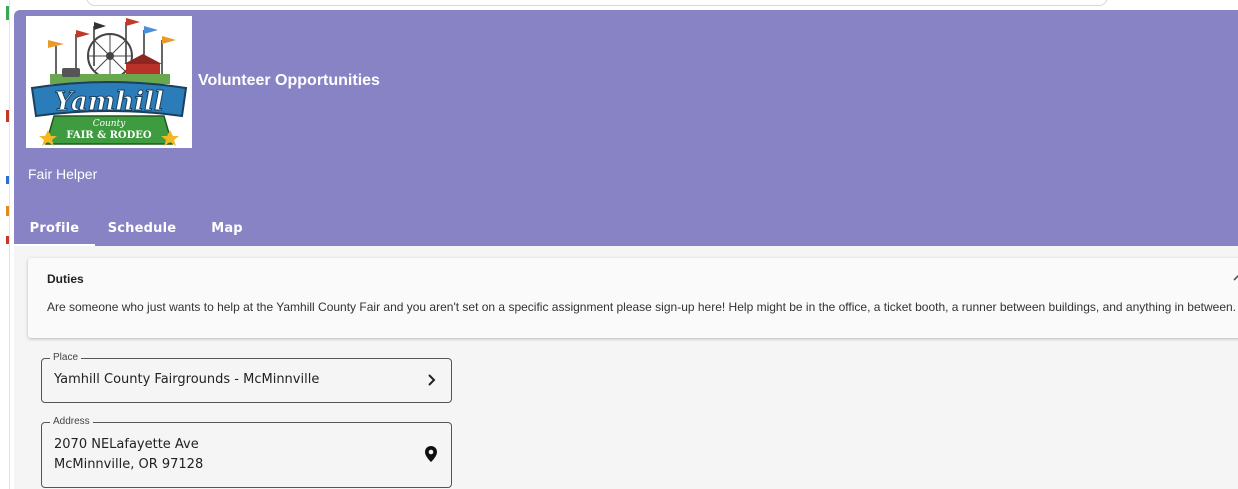 Image resolution: width=1238 pixels, height=489 pixels. What do you see at coordinates (71, 422) in the screenshot?
I see `address-label: Address` at bounding box center [71, 422].